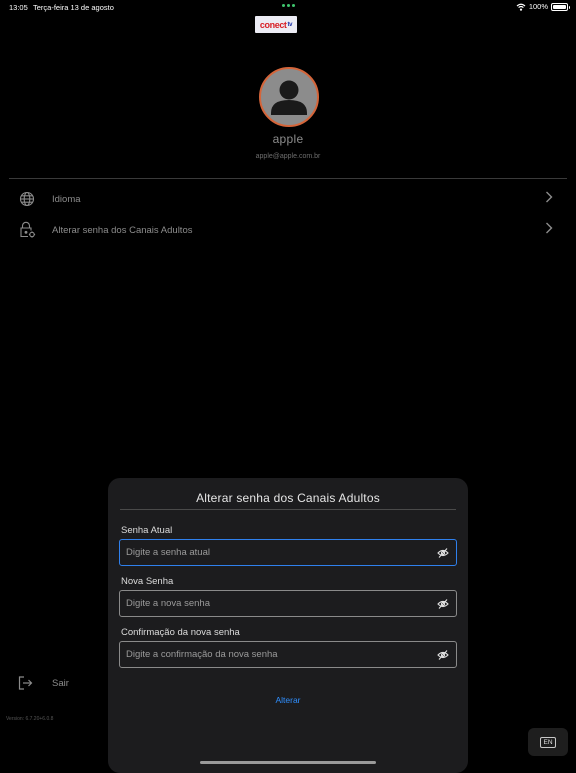 This screenshot has width=576, height=773. Describe the element at coordinates (147, 581) in the screenshot. I see `new-password-label: Nova Senha` at that location.